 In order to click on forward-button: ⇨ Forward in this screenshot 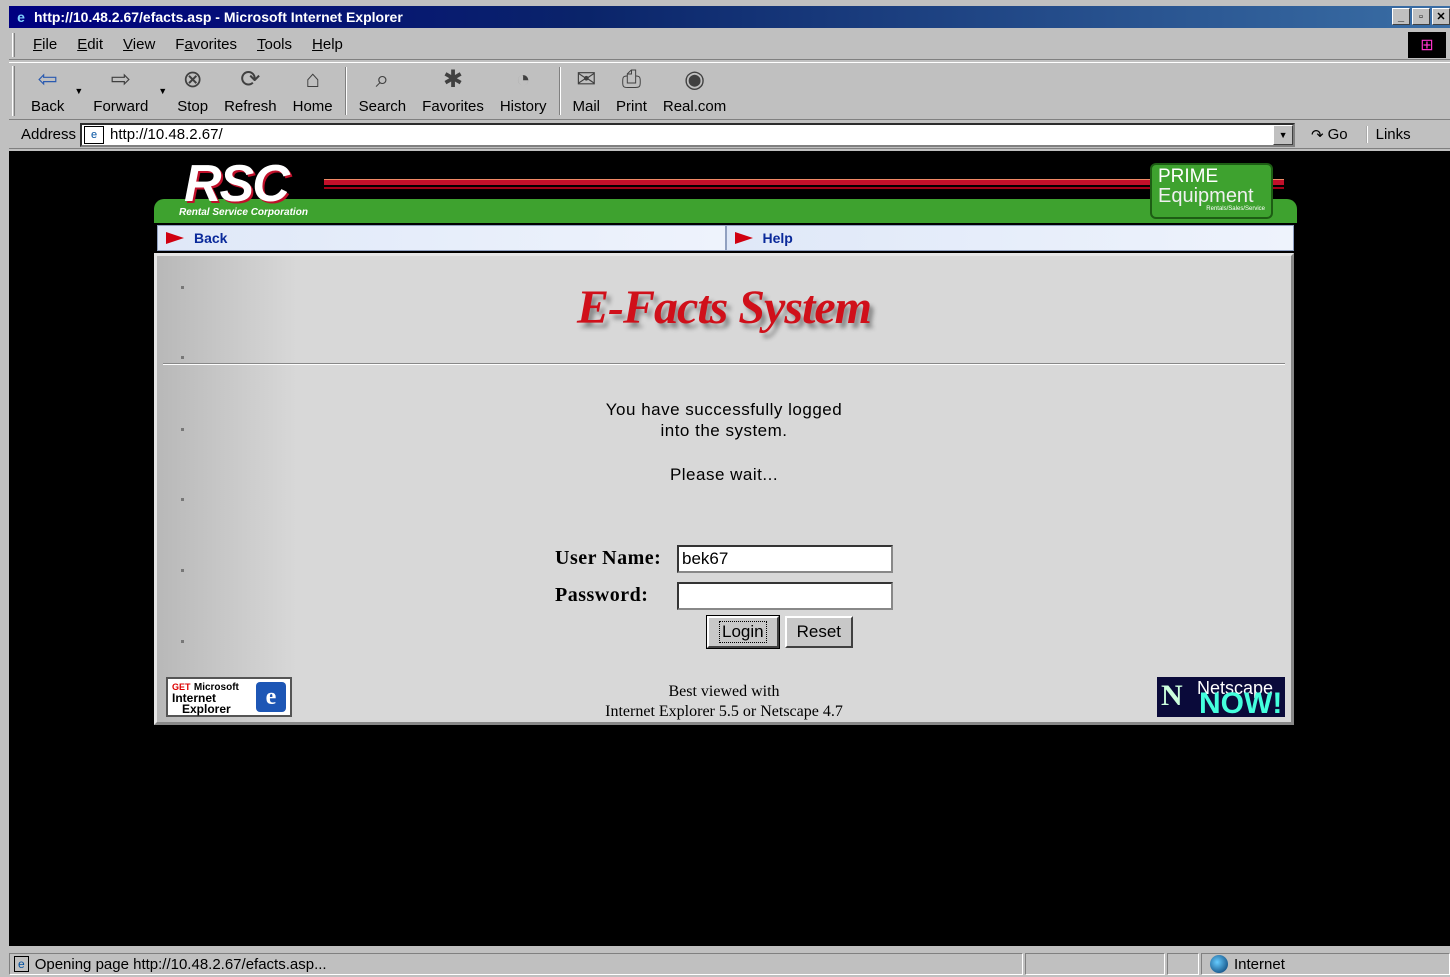, I will do `click(120, 91)`.